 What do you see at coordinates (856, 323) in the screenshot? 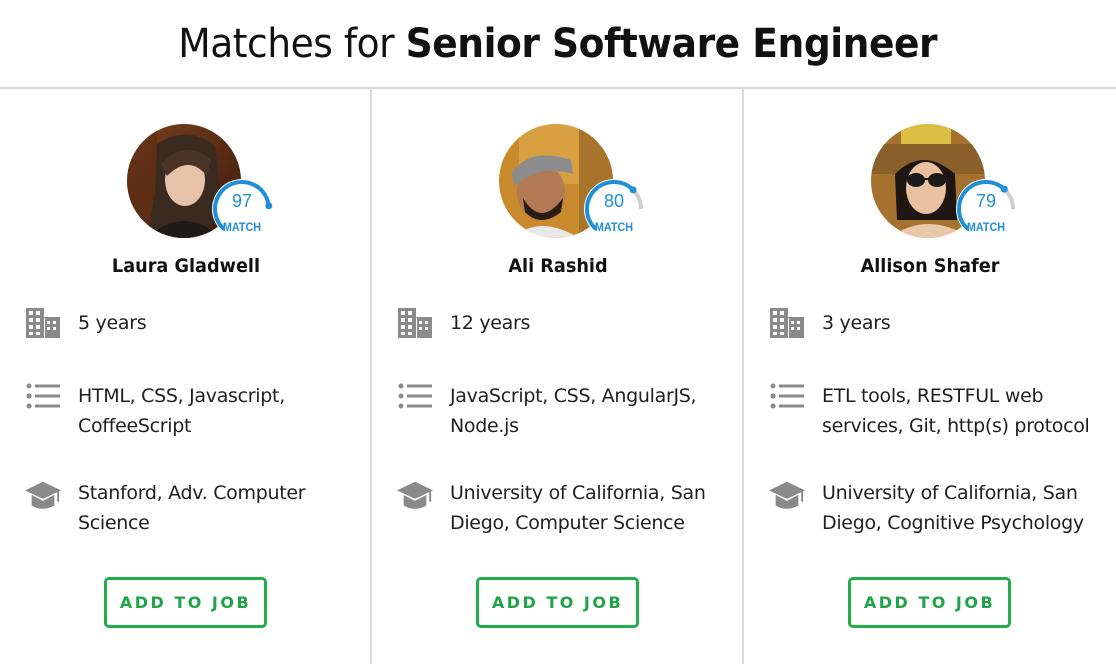
I see `experience-text: 3 years` at bounding box center [856, 323].